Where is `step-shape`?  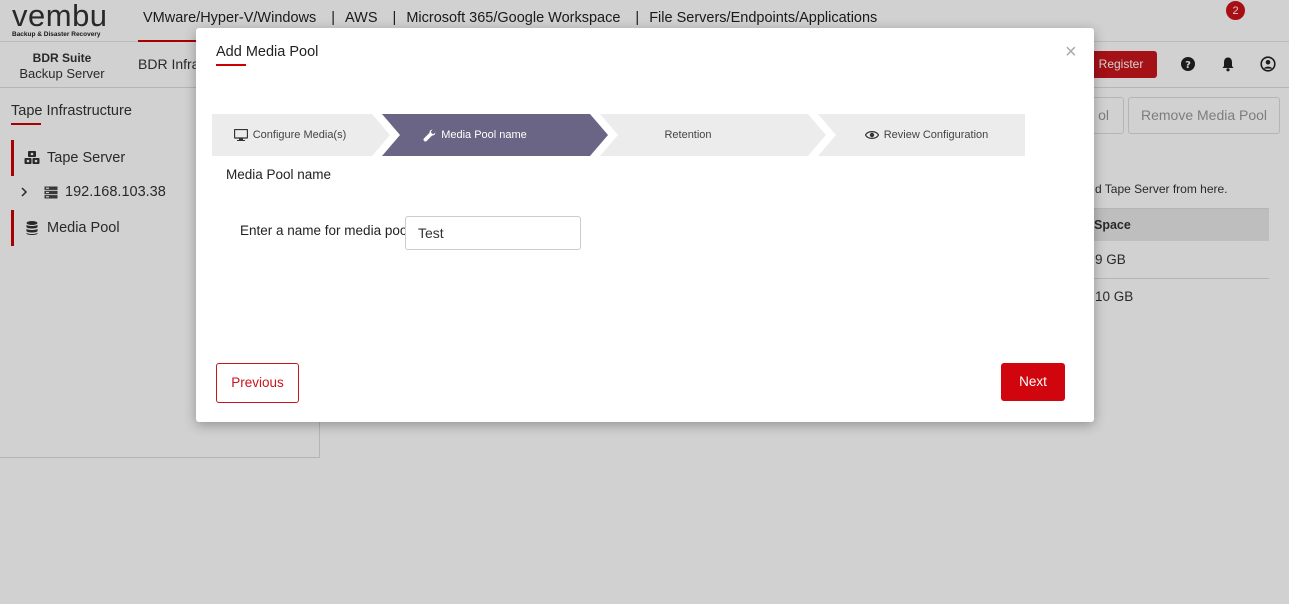 step-shape is located at coordinates (713, 135).